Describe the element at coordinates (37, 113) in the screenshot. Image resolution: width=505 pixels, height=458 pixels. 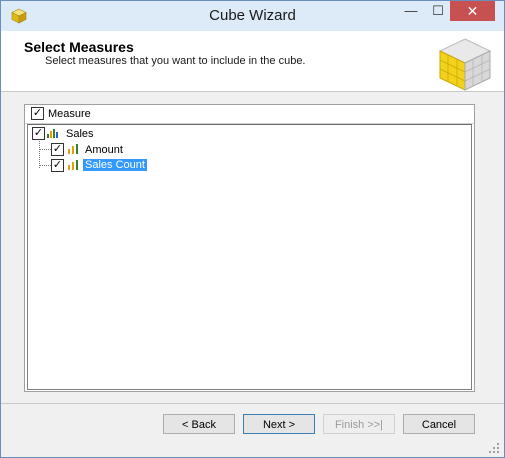
I see `select-all-checkbox: ✓` at that location.